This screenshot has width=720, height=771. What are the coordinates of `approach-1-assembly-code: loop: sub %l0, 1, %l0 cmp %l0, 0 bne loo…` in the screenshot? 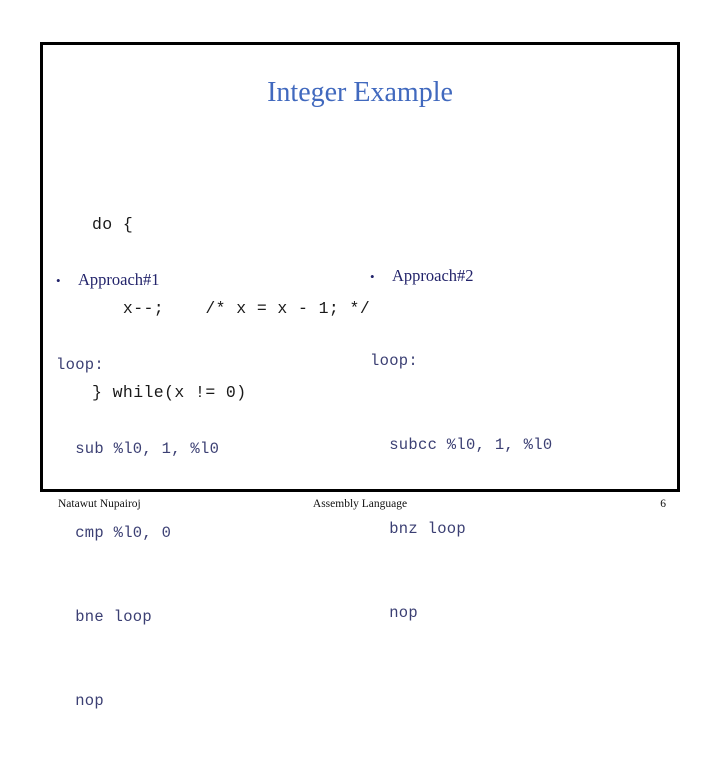 It's located at (137, 533).